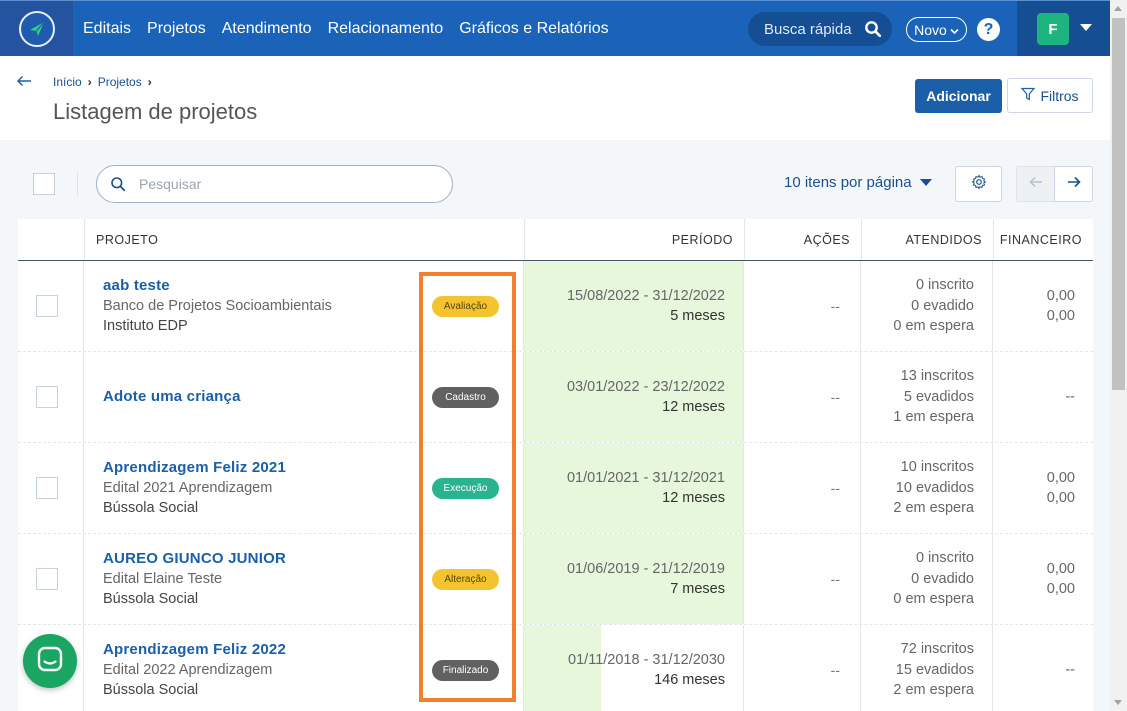 The image size is (1127, 711). I want to click on dropout-count: 5 evadidos, so click(938, 396).